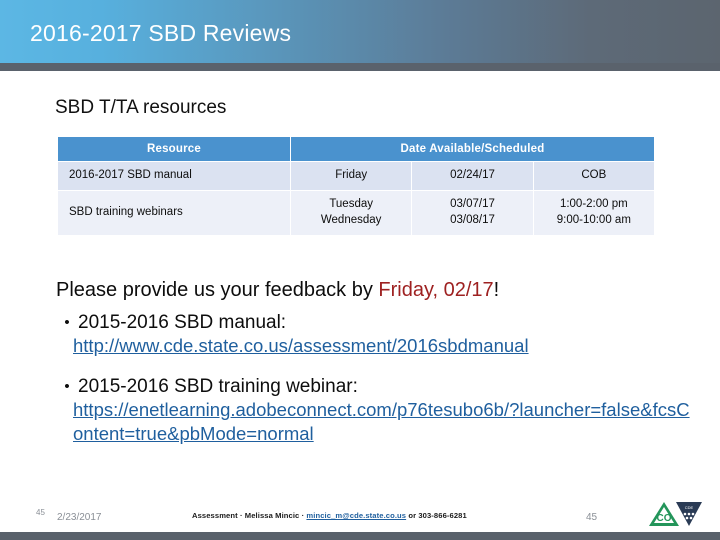 This screenshot has width=720, height=540. Describe the element at coordinates (360, 536) in the screenshot. I see `footer-accent-bar` at that location.